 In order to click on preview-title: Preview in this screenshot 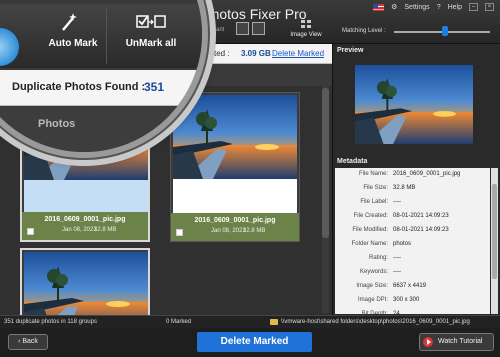, I will do `click(350, 50)`.